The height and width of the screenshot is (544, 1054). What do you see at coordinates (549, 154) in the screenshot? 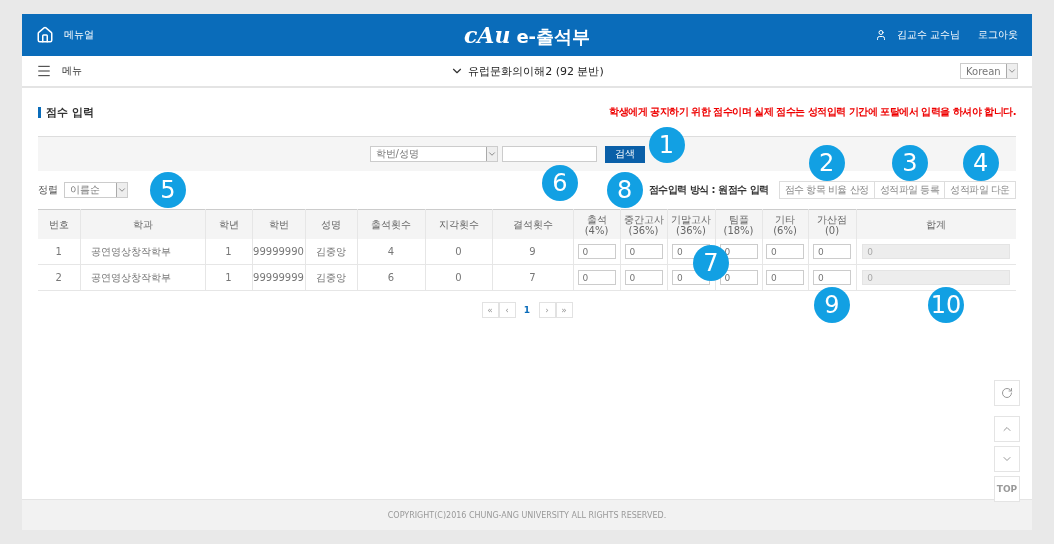
I see `search-field` at bounding box center [549, 154].